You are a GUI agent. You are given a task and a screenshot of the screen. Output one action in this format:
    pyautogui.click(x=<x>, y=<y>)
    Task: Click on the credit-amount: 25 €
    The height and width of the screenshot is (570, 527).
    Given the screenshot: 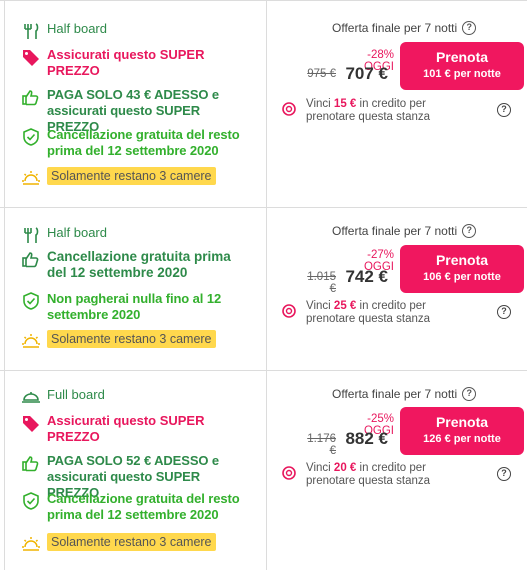 What is the action you would take?
    pyautogui.click(x=345, y=306)
    